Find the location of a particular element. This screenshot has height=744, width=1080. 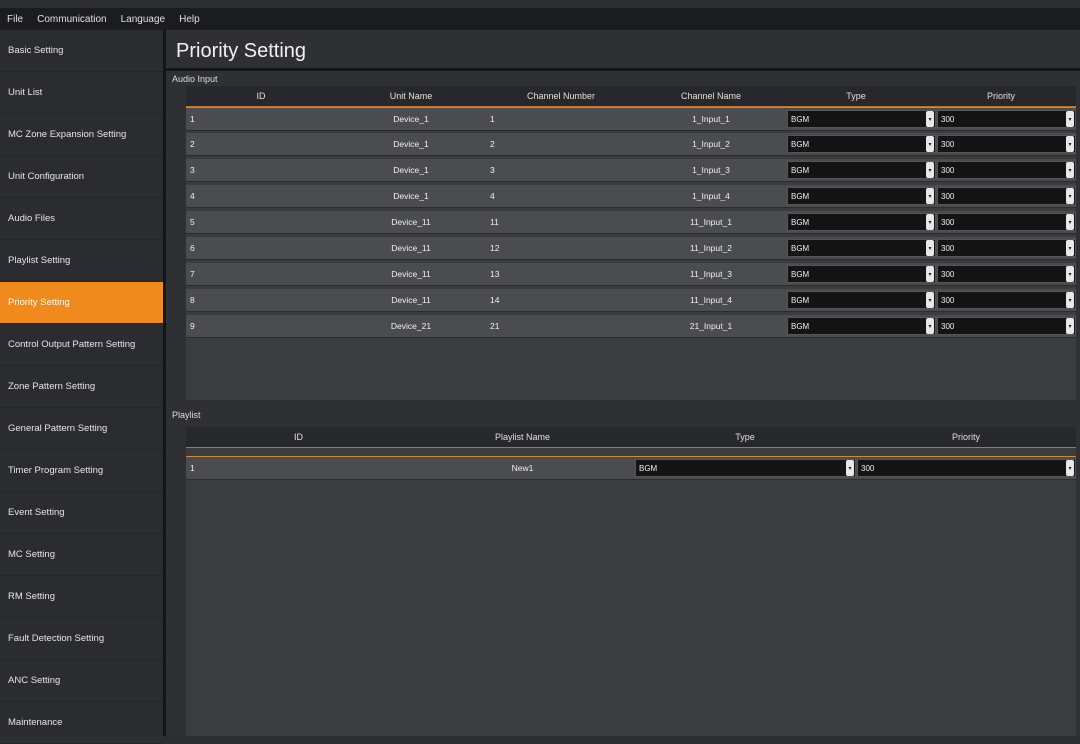

menu-communication: Communication is located at coordinates (71, 19).